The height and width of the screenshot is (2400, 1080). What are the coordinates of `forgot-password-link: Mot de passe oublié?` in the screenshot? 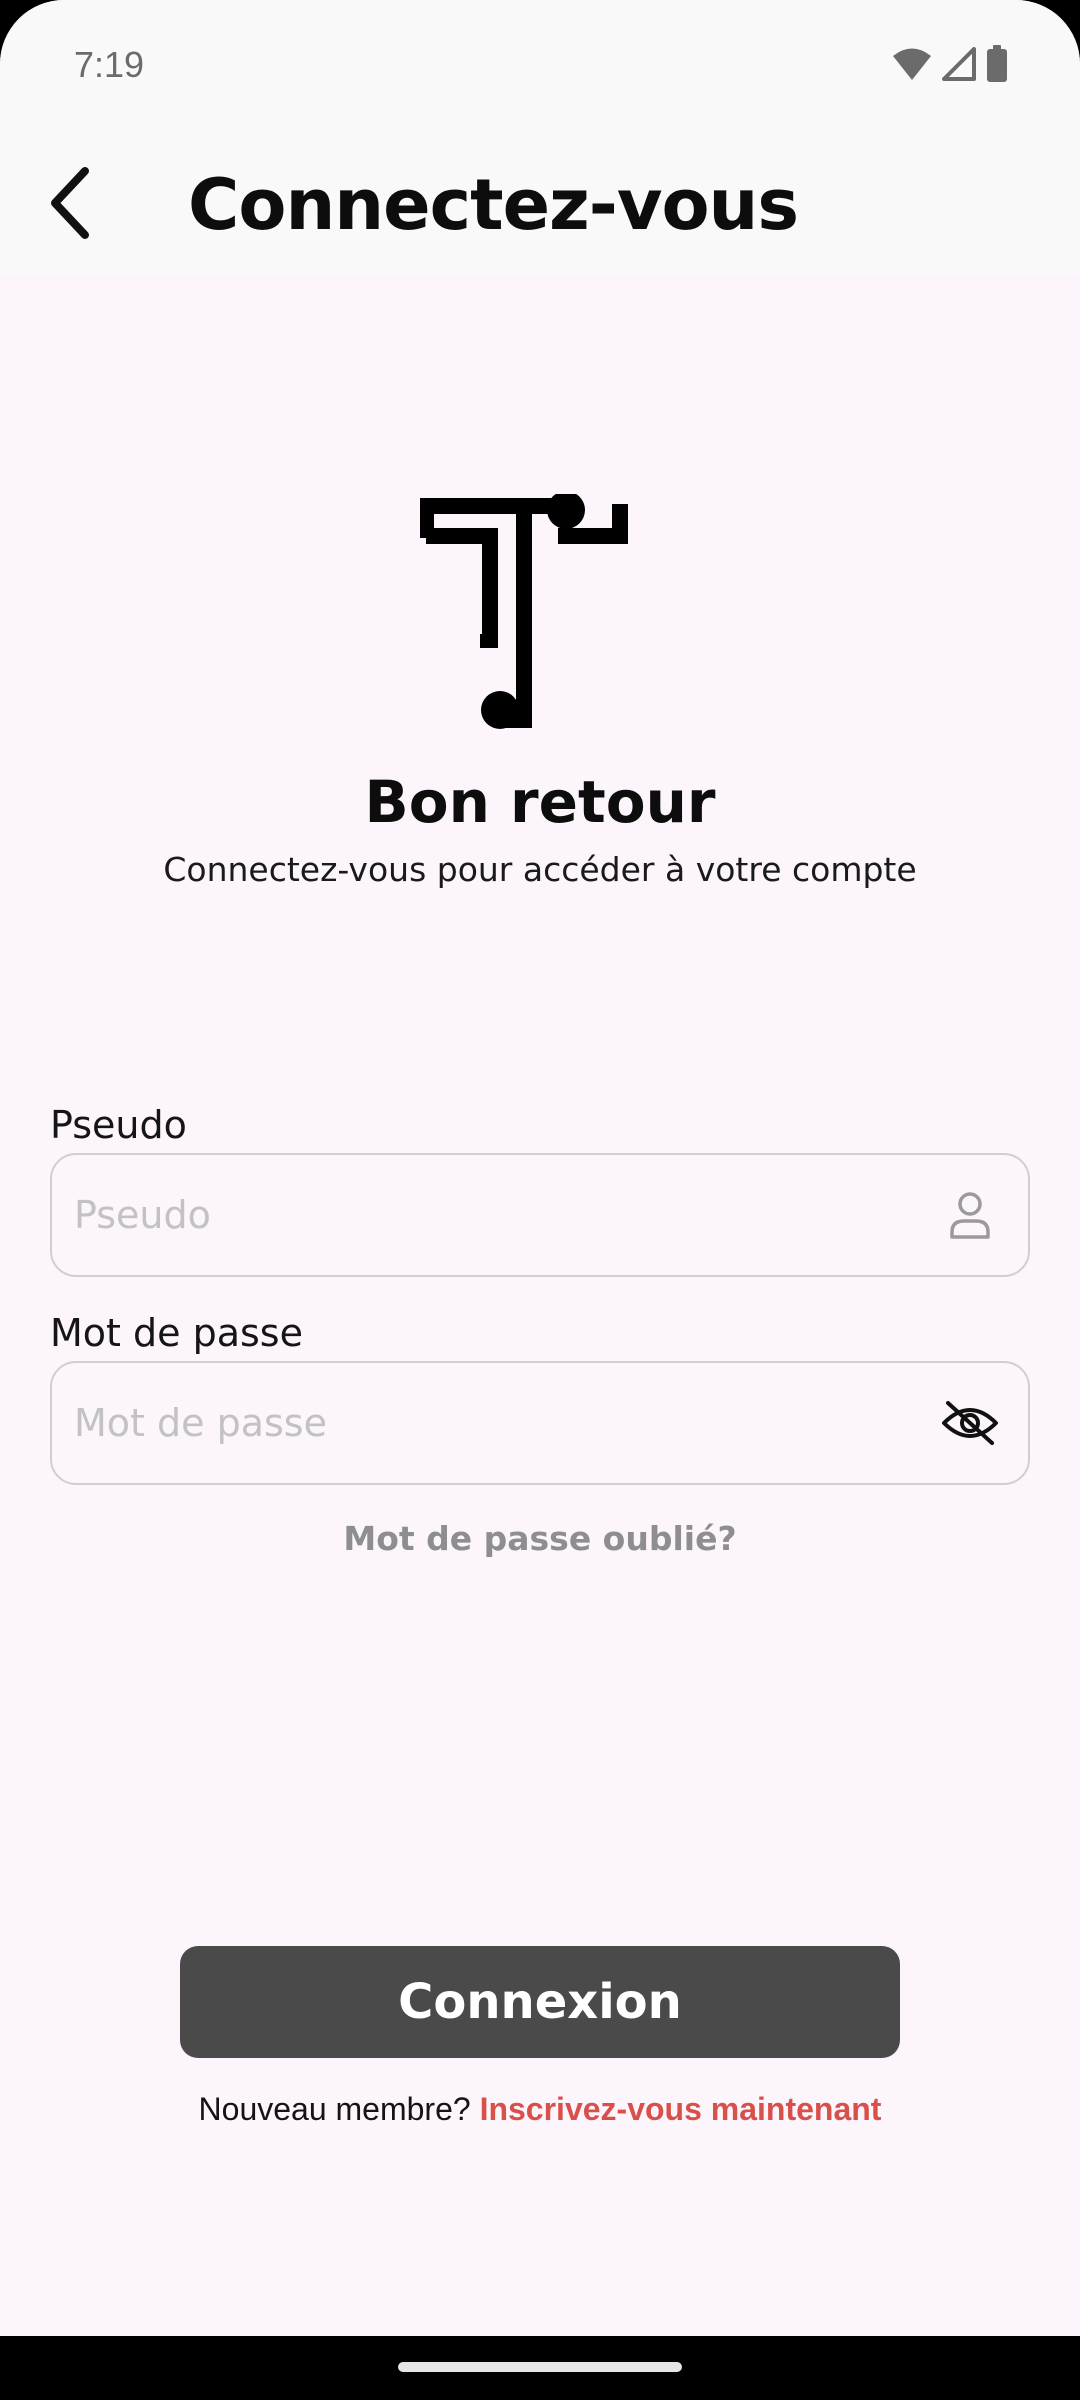 It's located at (540, 1539).